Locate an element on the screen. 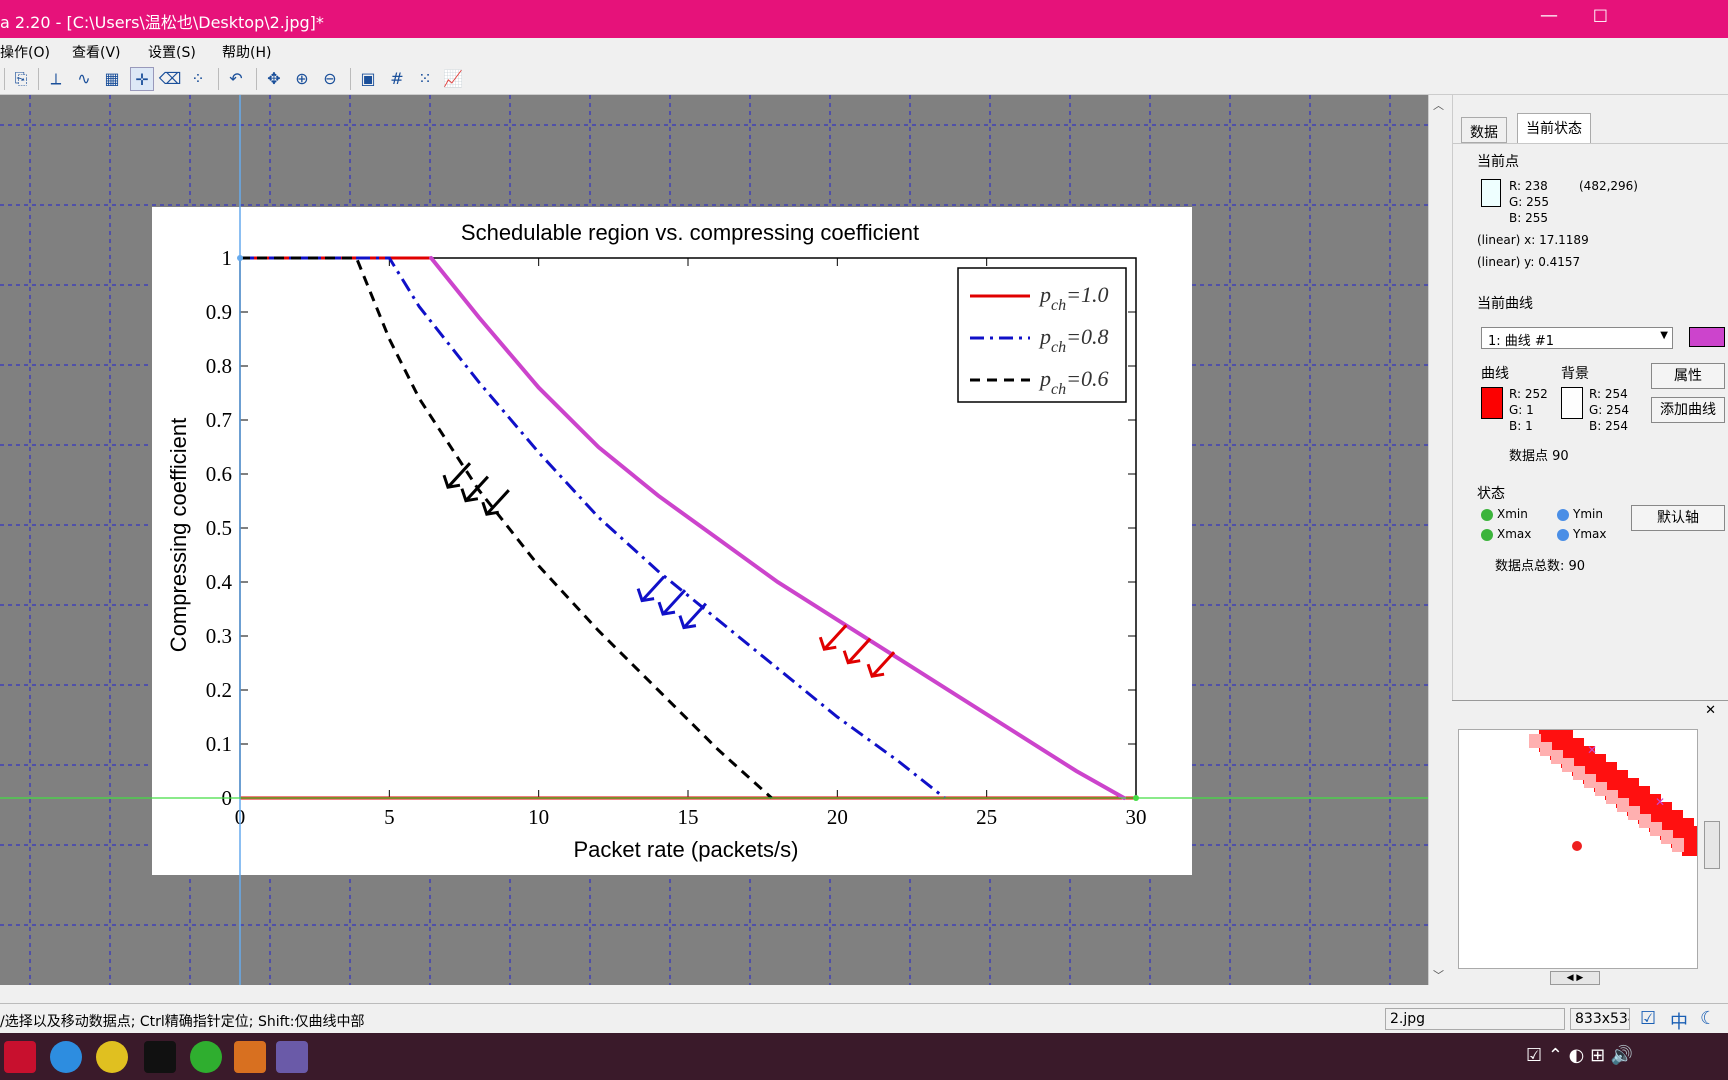 The image size is (1728, 1080). properties-button: 属性 is located at coordinates (1688, 376).